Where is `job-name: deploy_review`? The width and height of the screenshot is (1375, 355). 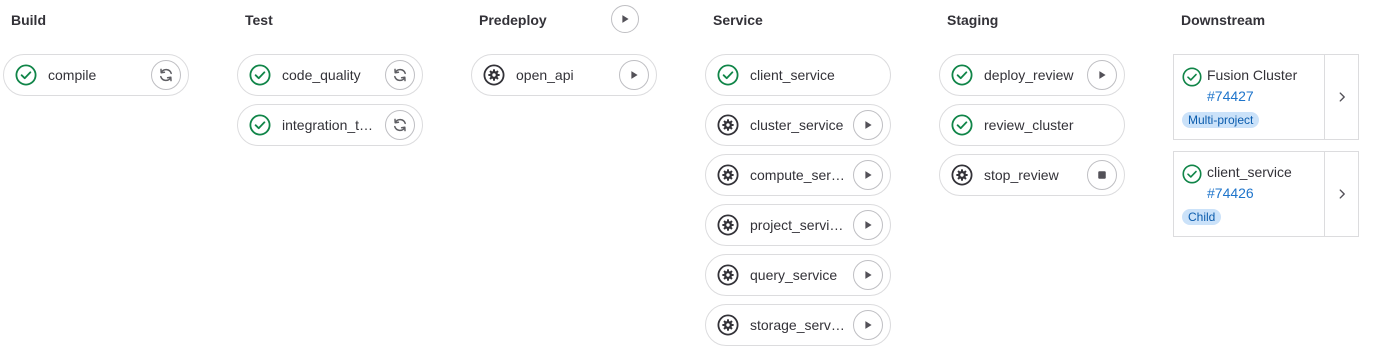 job-name: deploy_review is located at coordinates (1033, 75).